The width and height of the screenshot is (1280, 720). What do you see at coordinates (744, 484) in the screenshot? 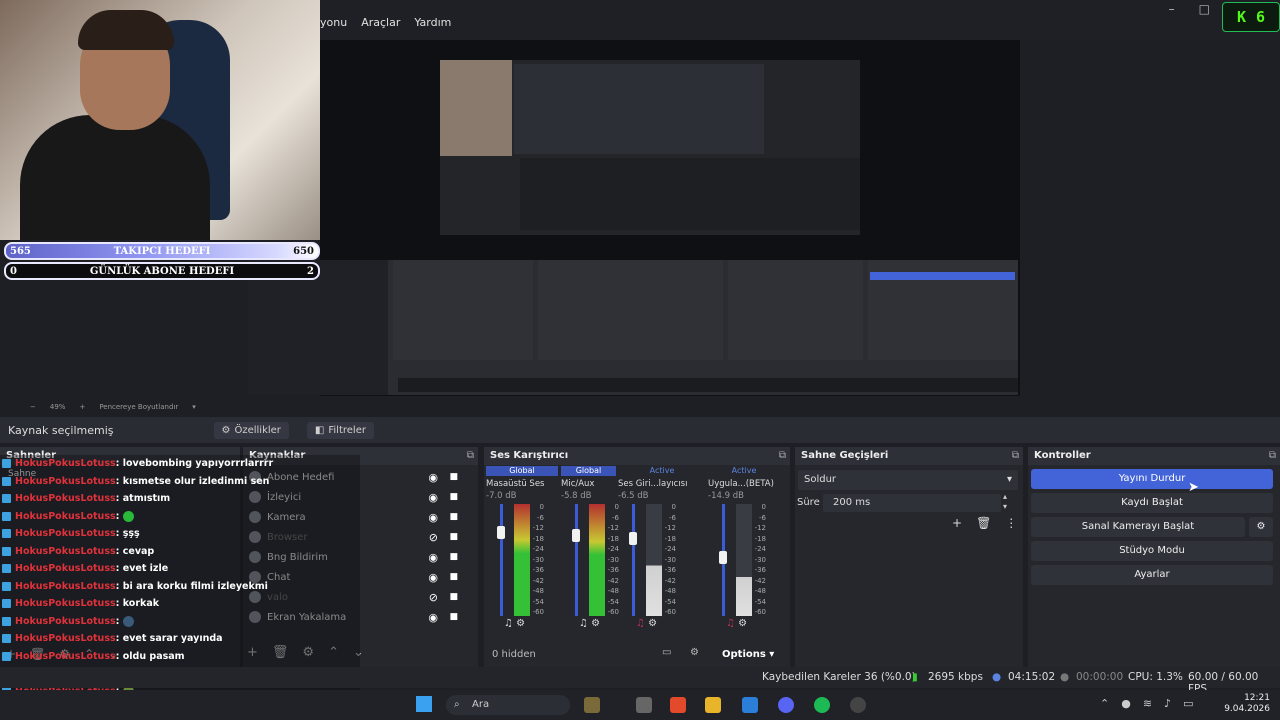
I see `channel-name: Uygula...(BETA)` at bounding box center [744, 484].